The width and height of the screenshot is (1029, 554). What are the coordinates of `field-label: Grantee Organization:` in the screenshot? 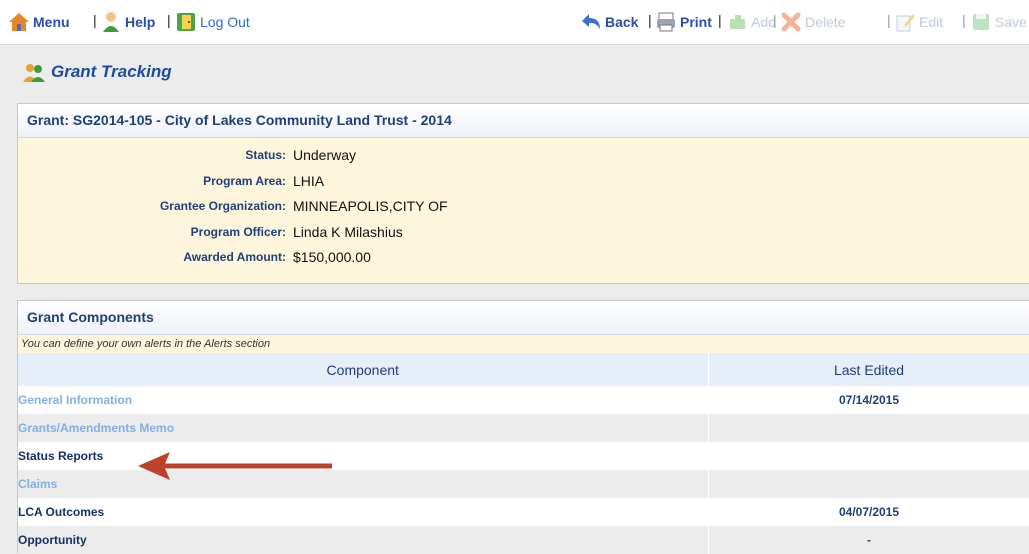 It's located at (222, 206).